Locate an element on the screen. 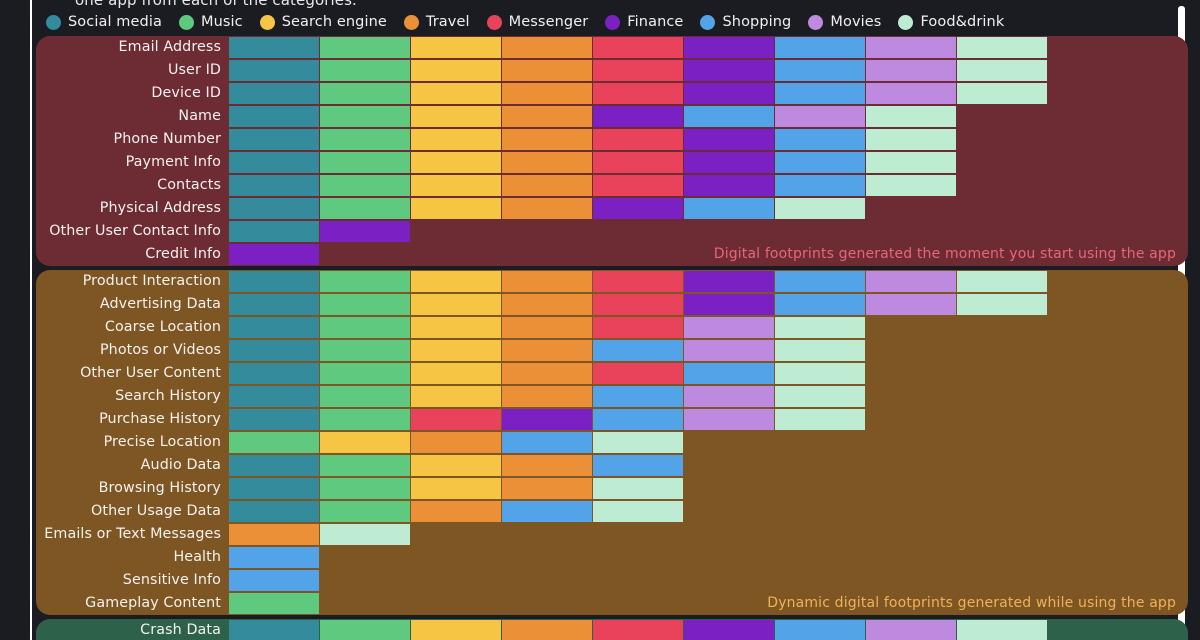 This screenshot has height=640, width=1200. legend-item-finance: Finance is located at coordinates (644, 22).